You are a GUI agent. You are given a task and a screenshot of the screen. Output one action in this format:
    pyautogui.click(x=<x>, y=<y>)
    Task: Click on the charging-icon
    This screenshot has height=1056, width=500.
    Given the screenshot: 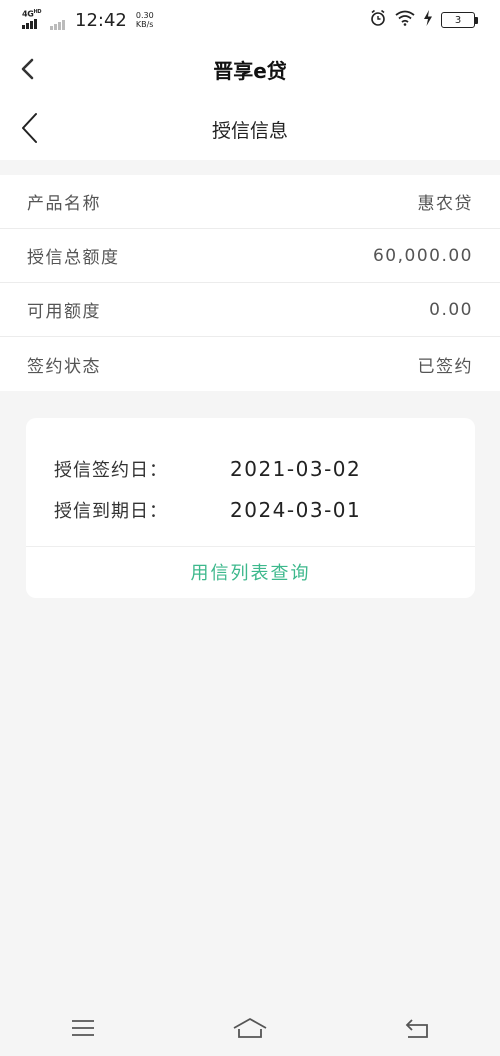 What is the action you would take?
    pyautogui.click(x=428, y=20)
    